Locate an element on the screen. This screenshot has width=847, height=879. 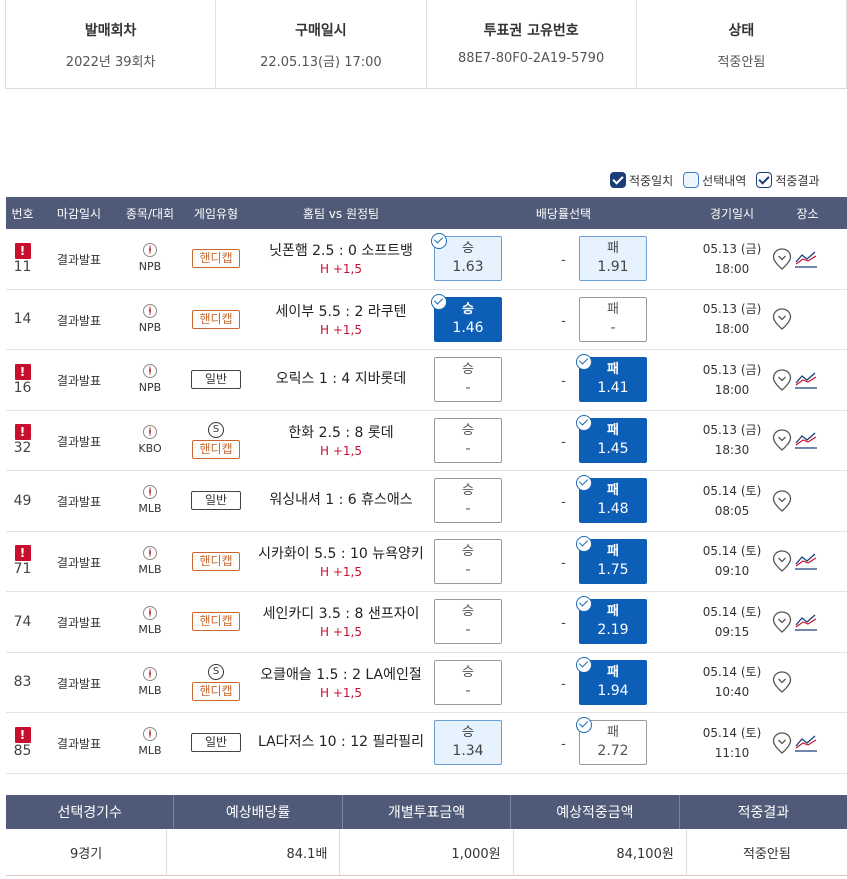
legend-hit-result: 적중결과 is located at coordinates (788, 180).